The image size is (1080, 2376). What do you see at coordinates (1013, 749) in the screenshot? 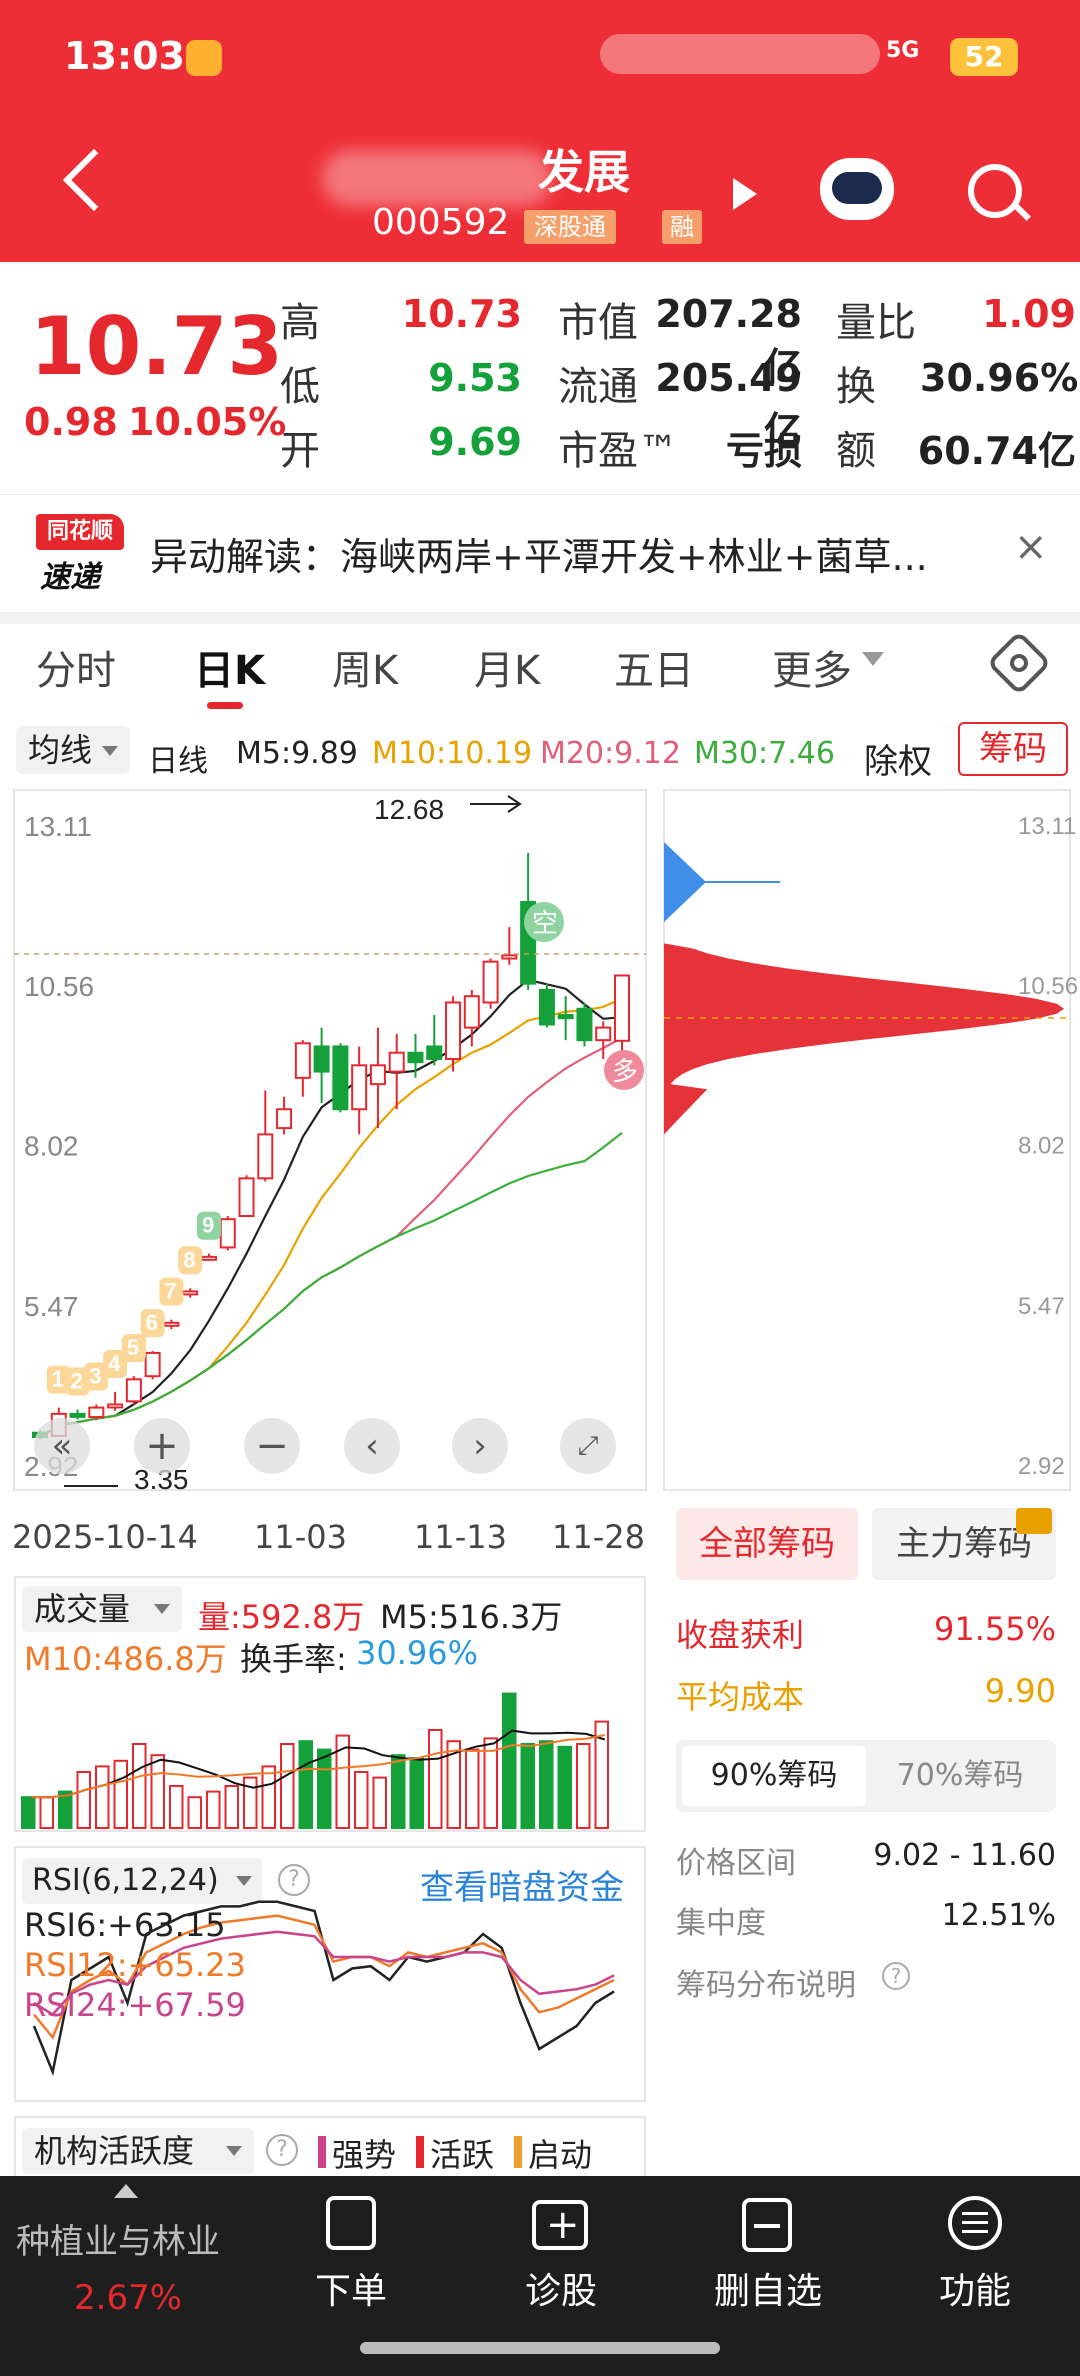
I see `chip-toggle-button: 筹码` at bounding box center [1013, 749].